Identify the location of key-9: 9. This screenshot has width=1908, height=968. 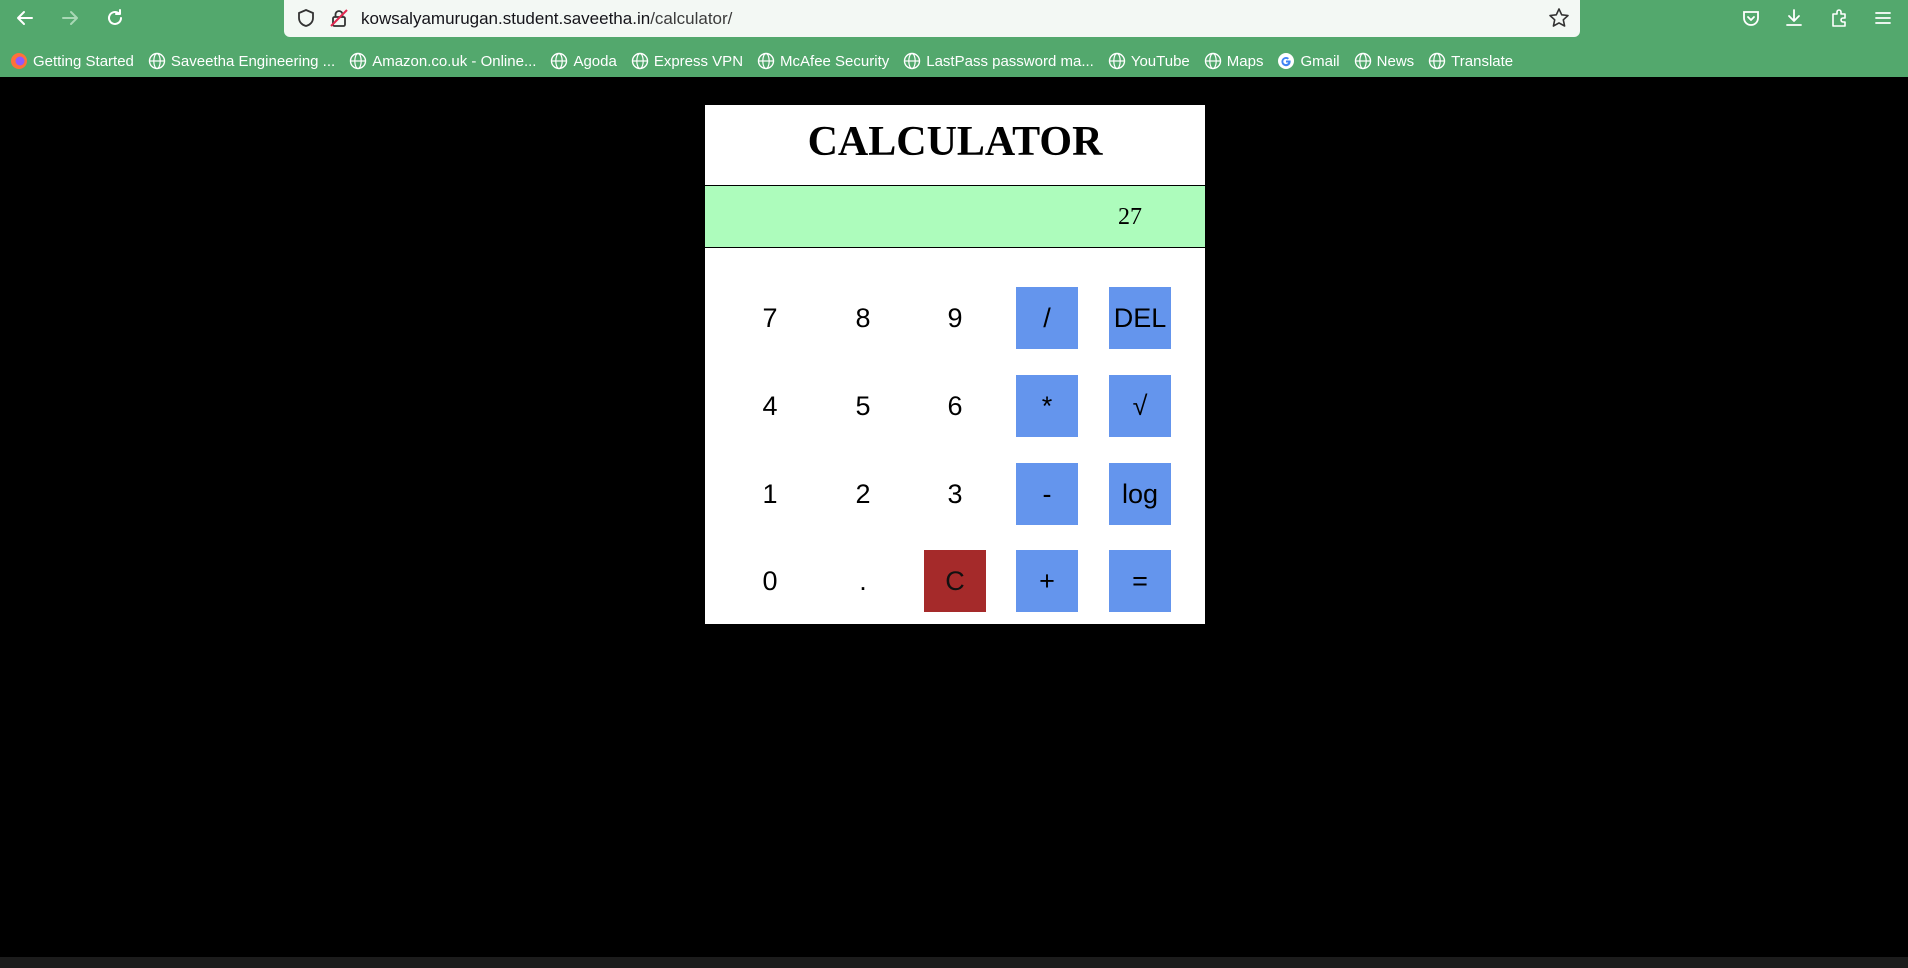
(955, 318).